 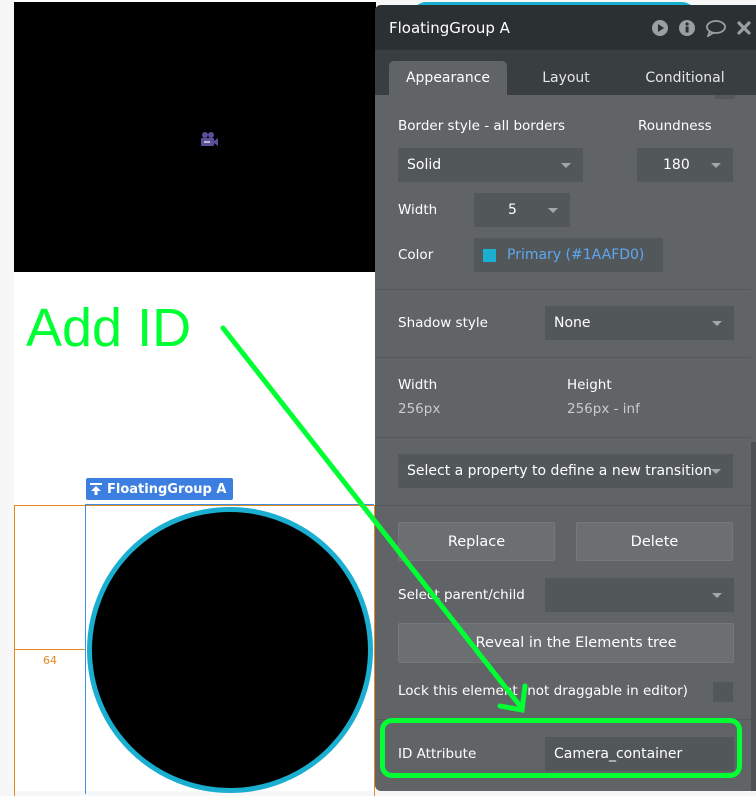 I want to click on replace-button: Replace, so click(x=476, y=541).